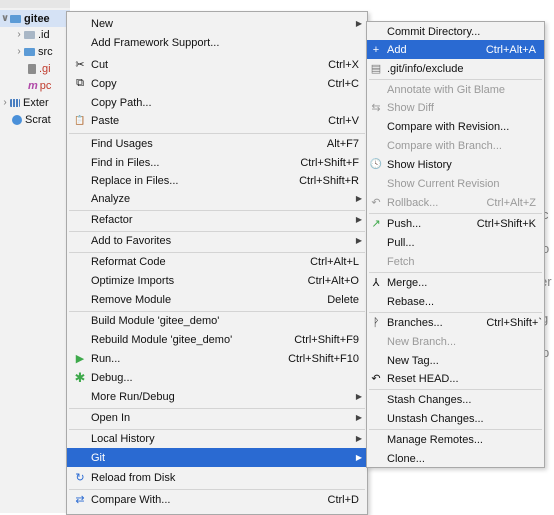 Image resolution: width=554 pixels, height=515 pixels. Describe the element at coordinates (376, 108) in the screenshot. I see `diff-icon: ⇆` at that location.